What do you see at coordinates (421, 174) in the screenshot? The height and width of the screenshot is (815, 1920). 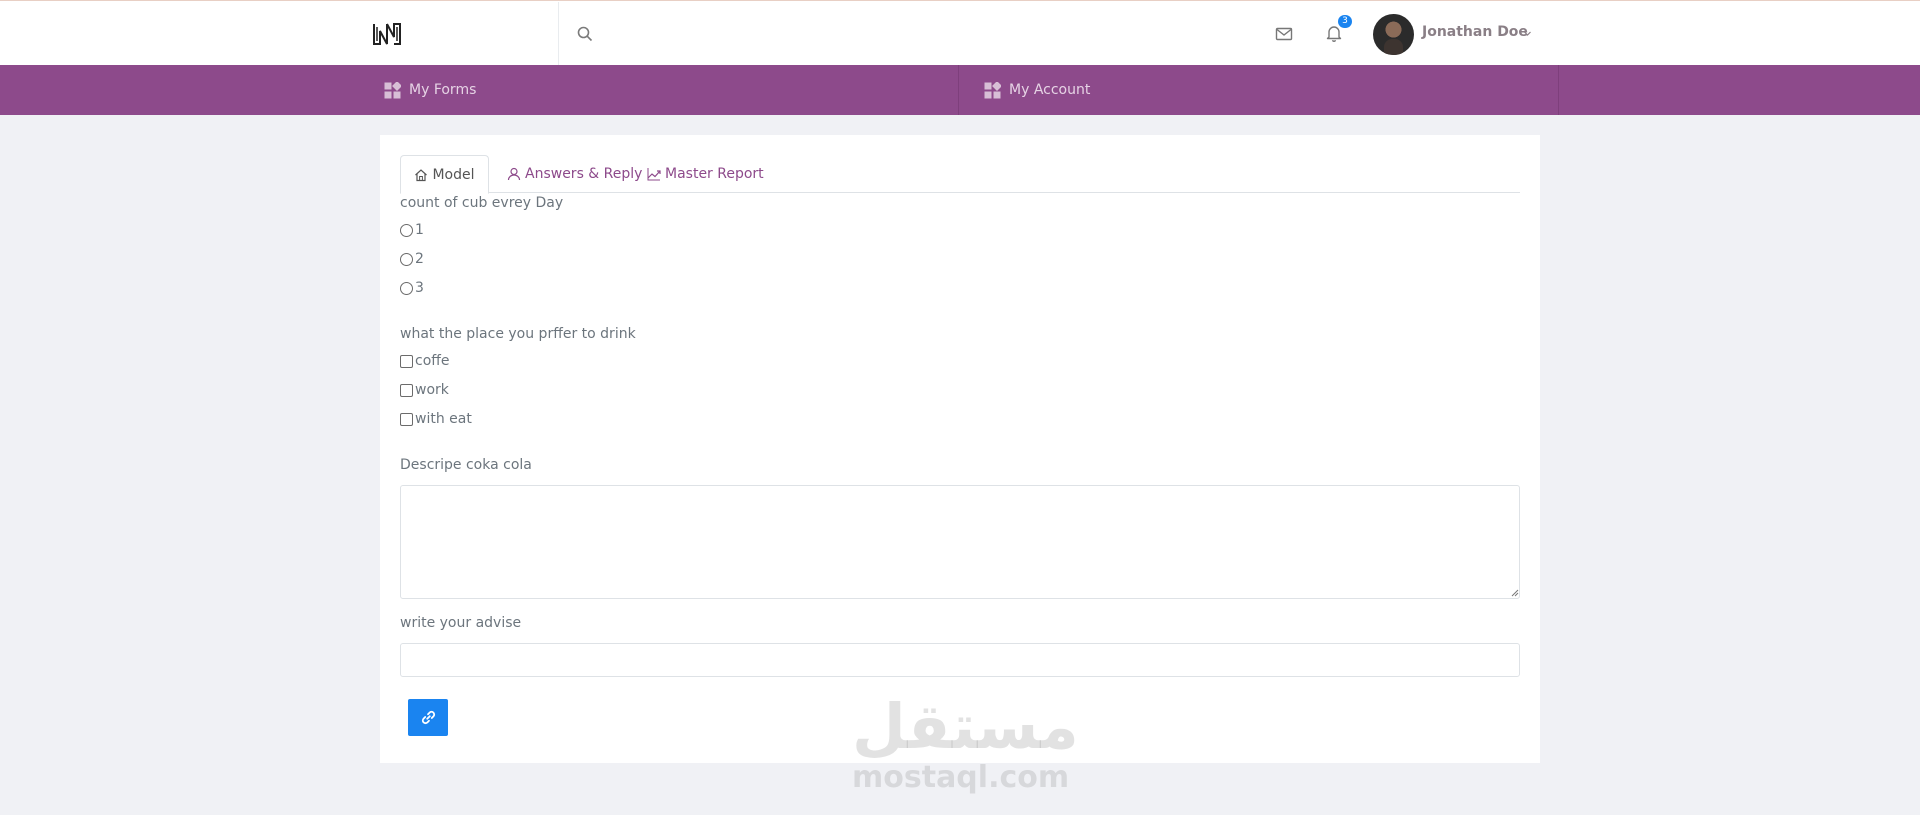 I see `home-icon` at bounding box center [421, 174].